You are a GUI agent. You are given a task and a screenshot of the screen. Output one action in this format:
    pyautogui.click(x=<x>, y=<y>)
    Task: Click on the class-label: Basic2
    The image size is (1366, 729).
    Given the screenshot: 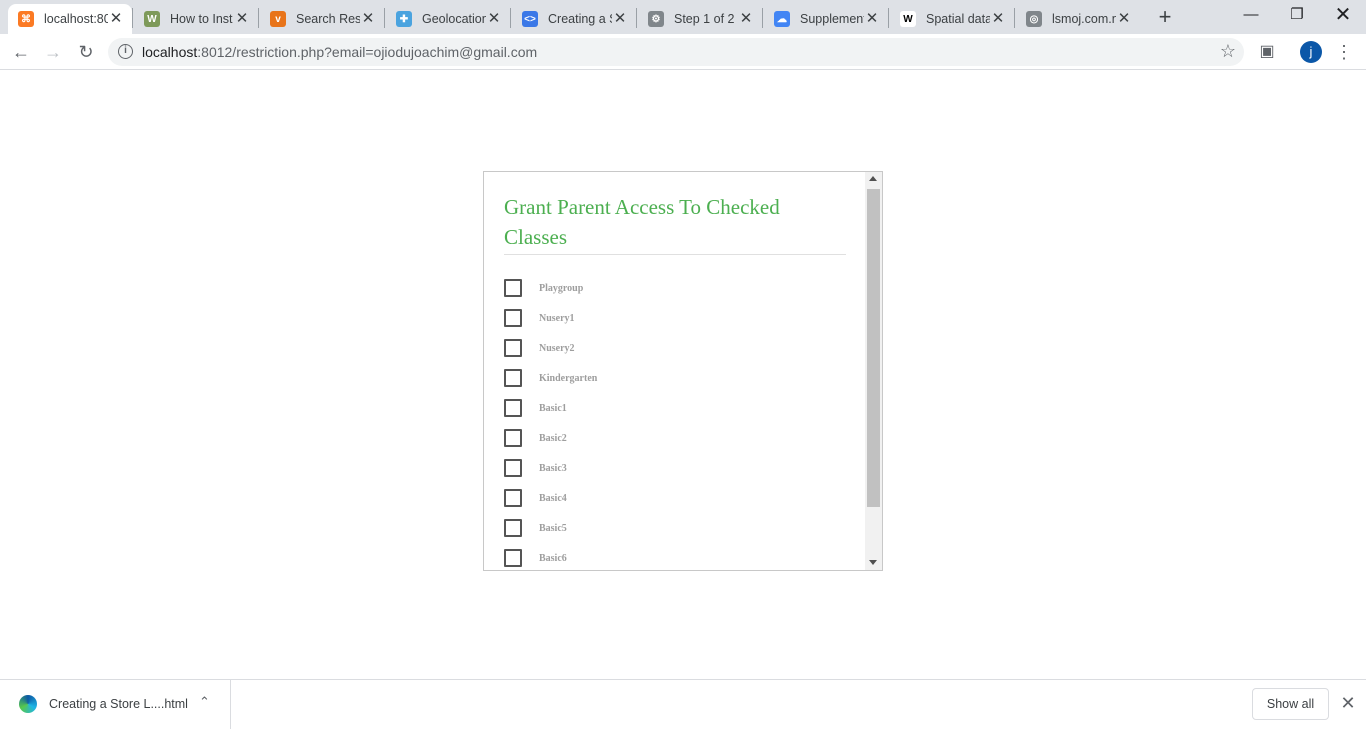 What is the action you would take?
    pyautogui.click(x=553, y=438)
    